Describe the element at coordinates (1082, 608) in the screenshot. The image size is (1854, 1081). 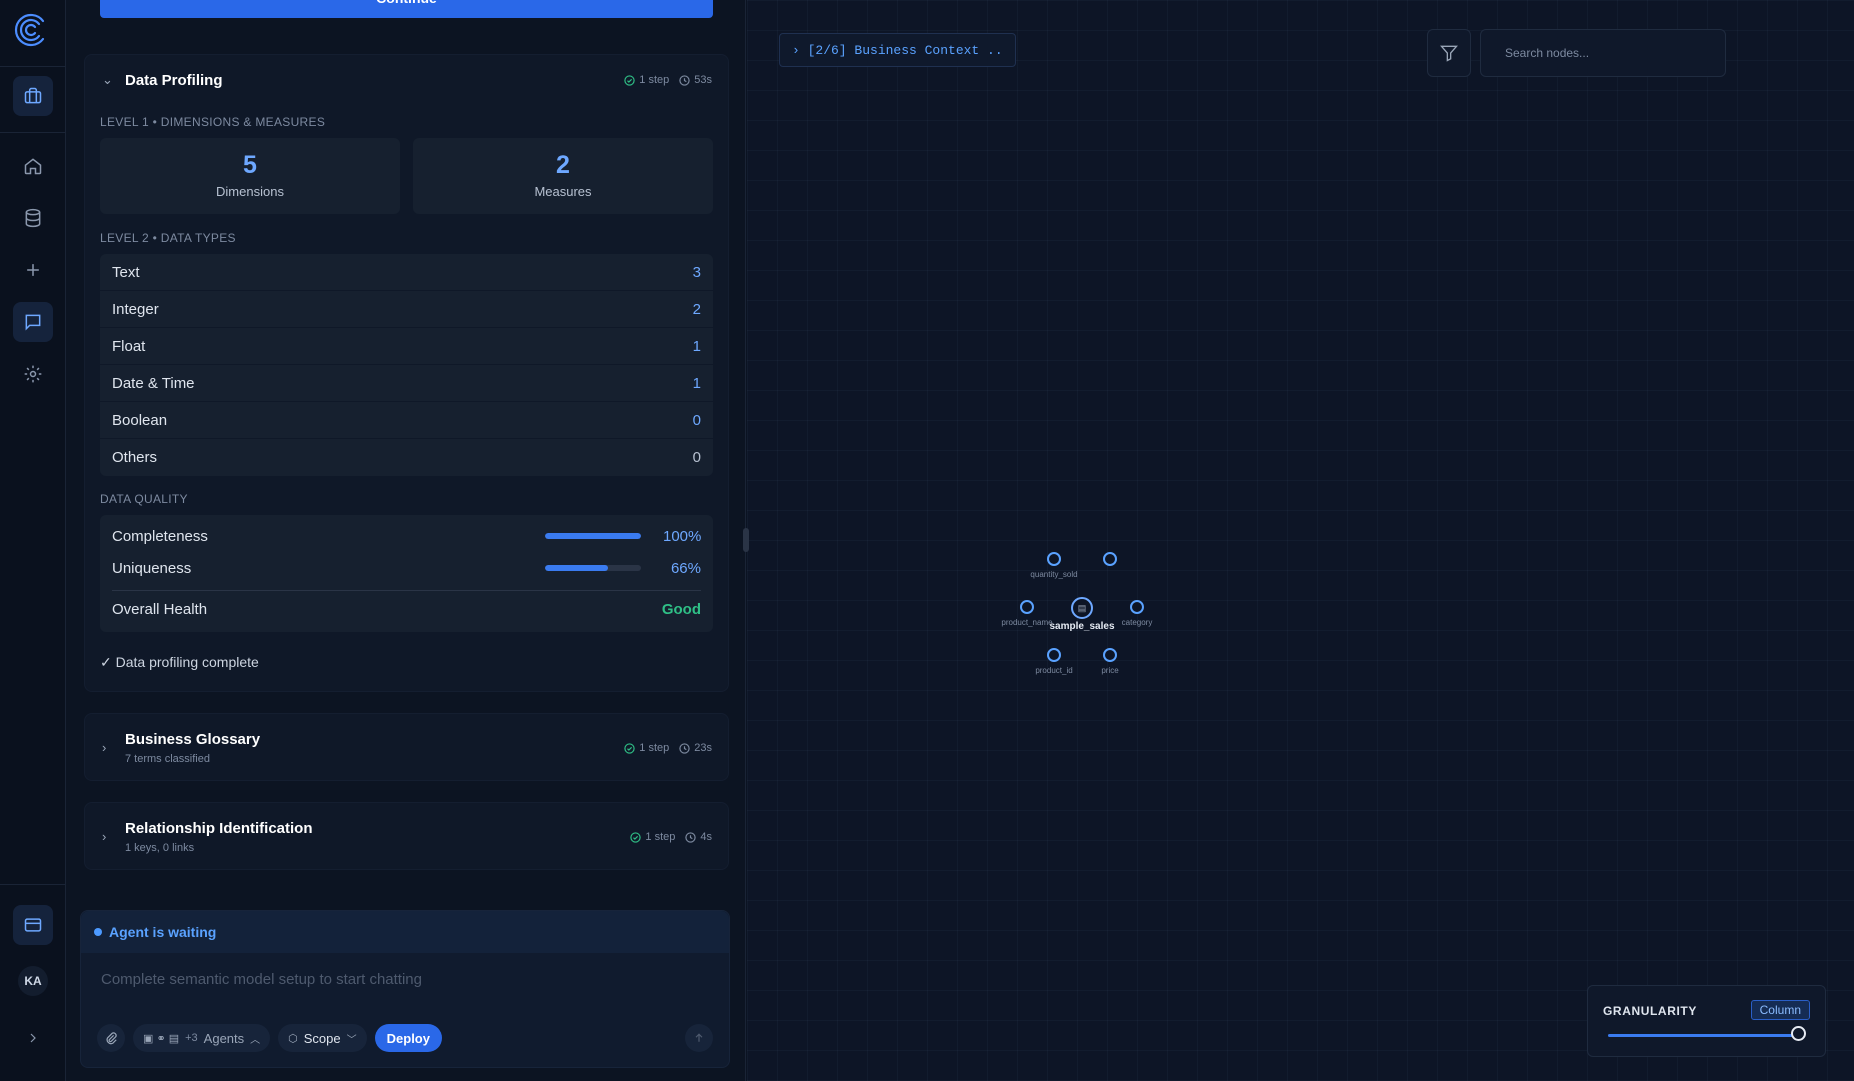
I see `graph-node-sample-sales: ▤` at that location.